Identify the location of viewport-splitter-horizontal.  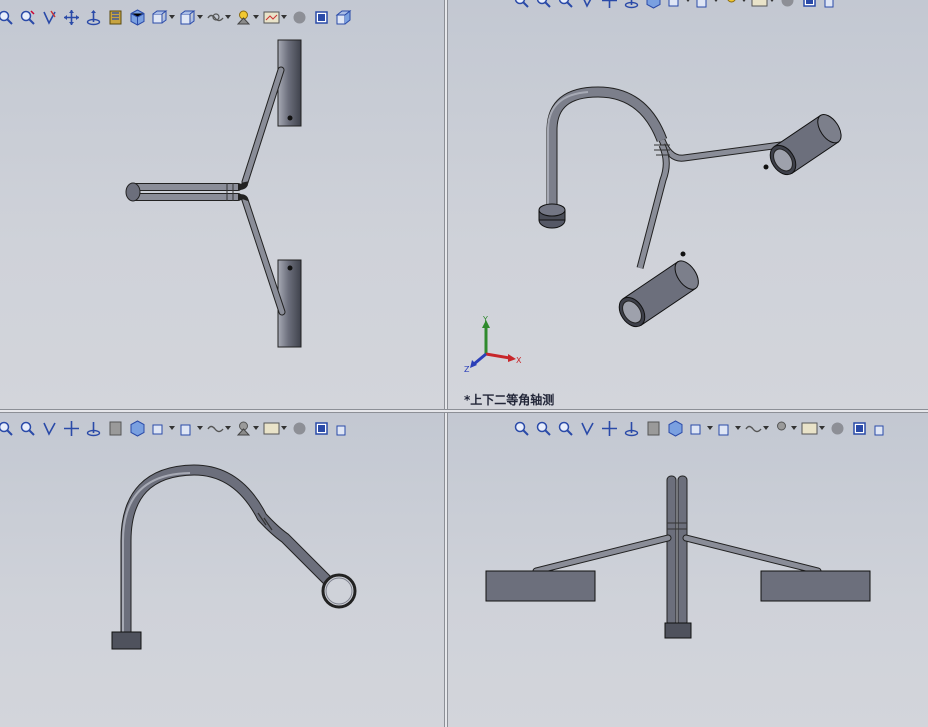
(464, 411).